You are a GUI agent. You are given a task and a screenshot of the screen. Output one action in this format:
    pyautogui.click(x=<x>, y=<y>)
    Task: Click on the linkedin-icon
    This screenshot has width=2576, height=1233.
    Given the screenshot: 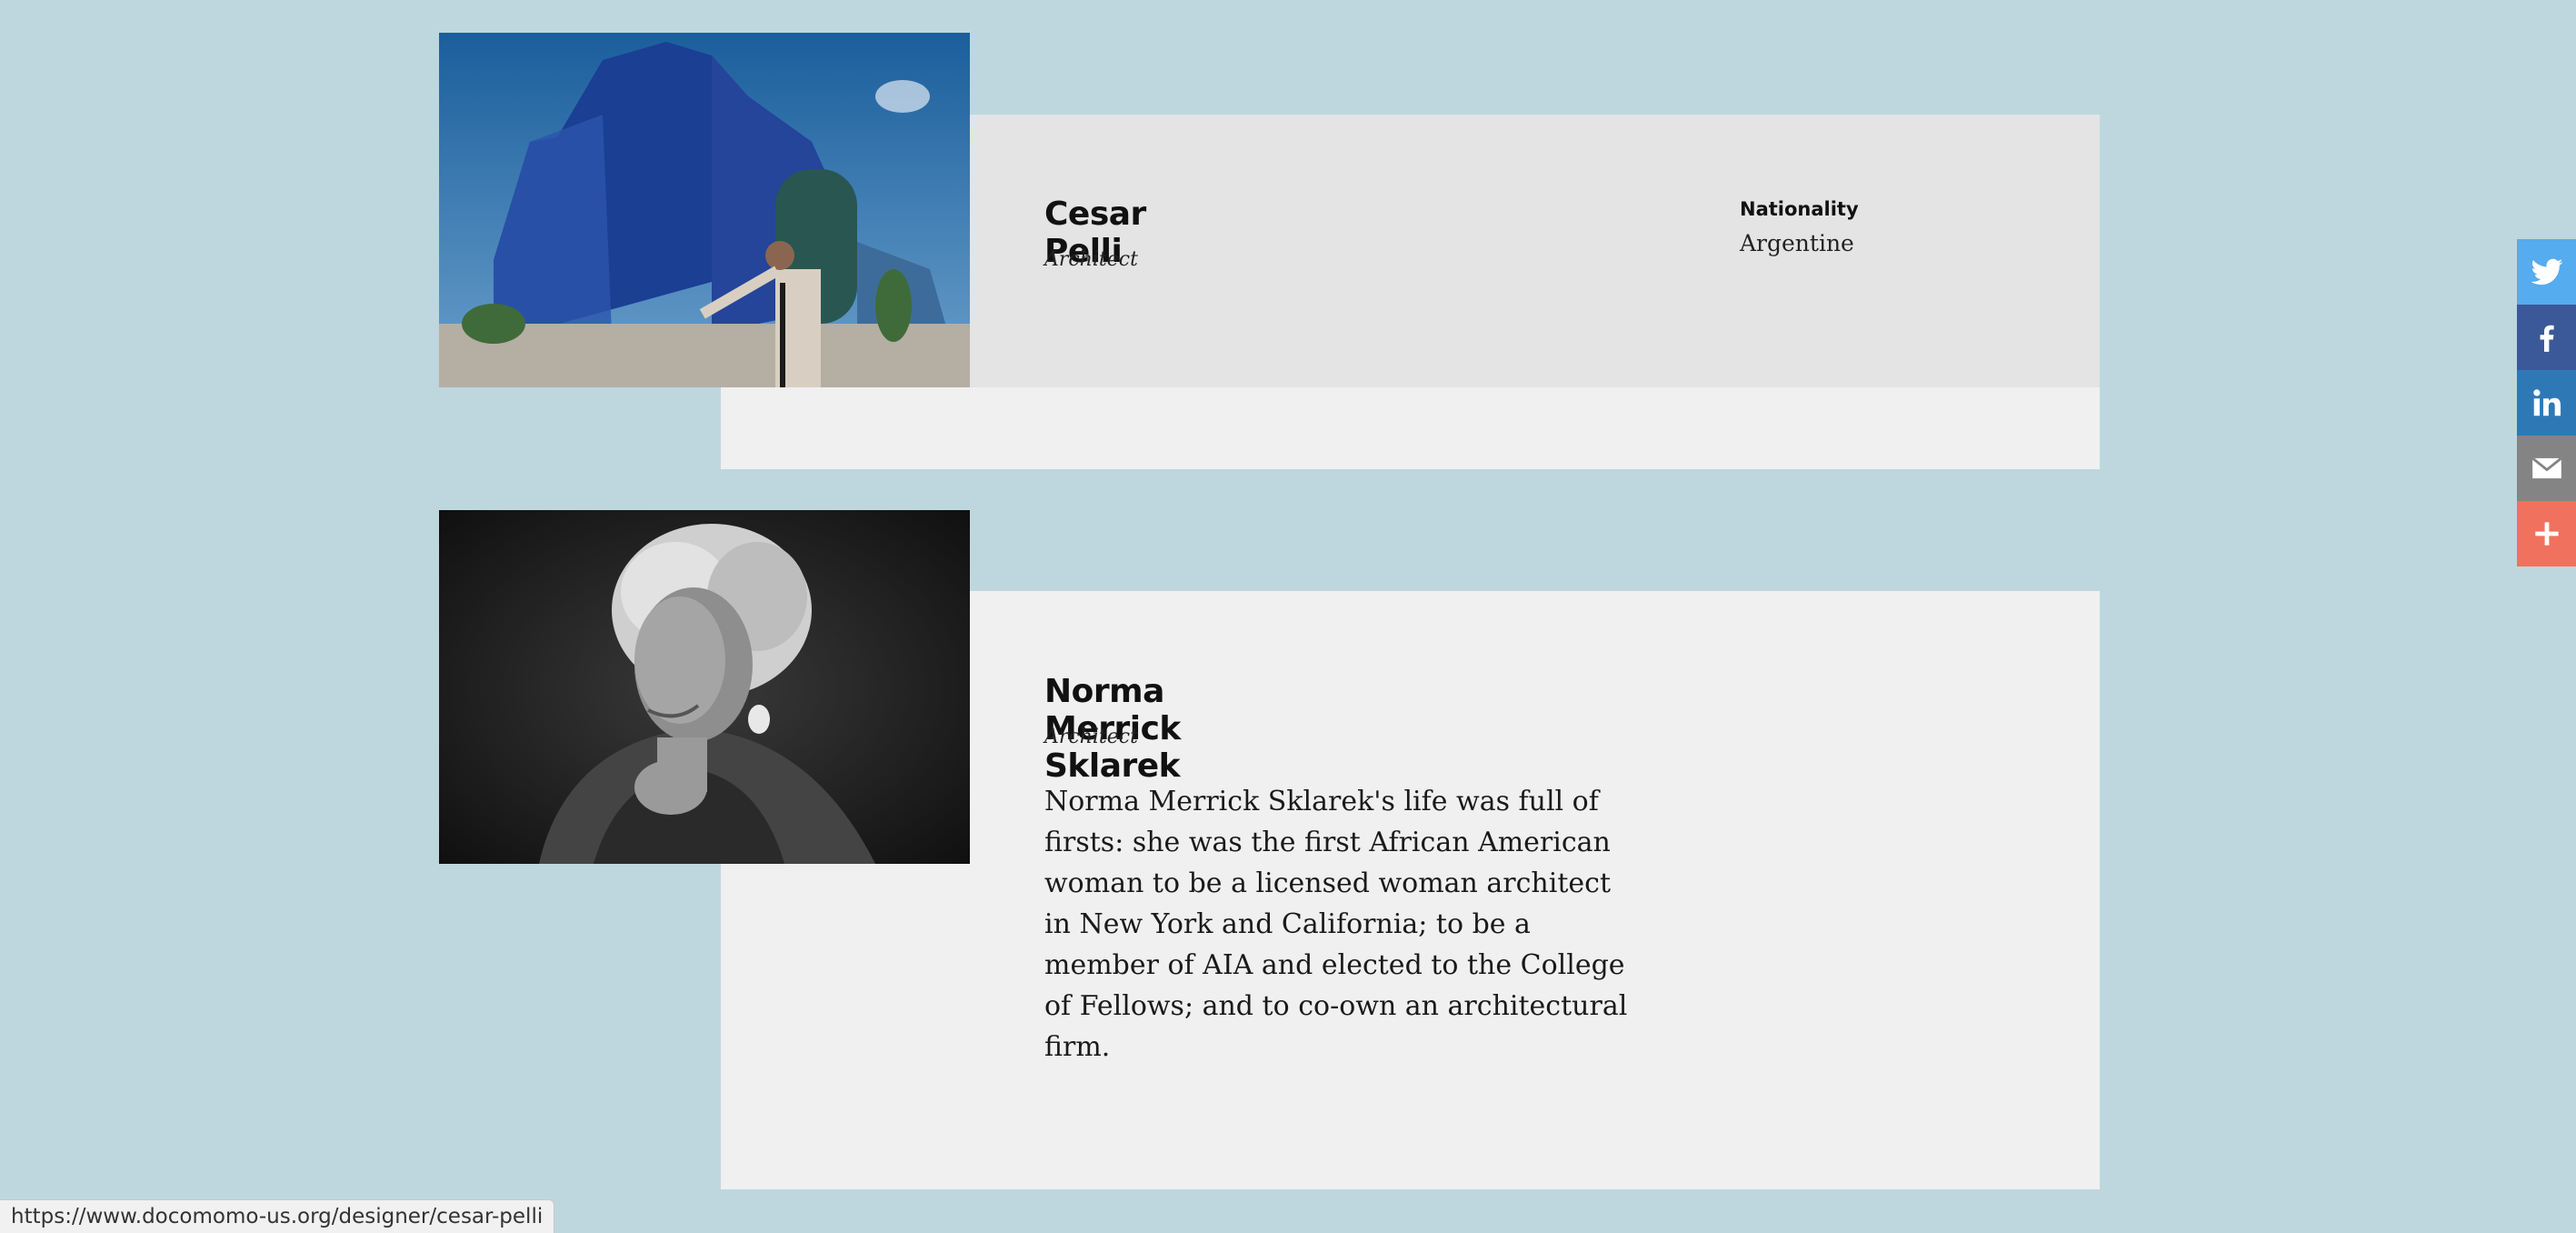 What is the action you would take?
    pyautogui.click(x=2546, y=403)
    